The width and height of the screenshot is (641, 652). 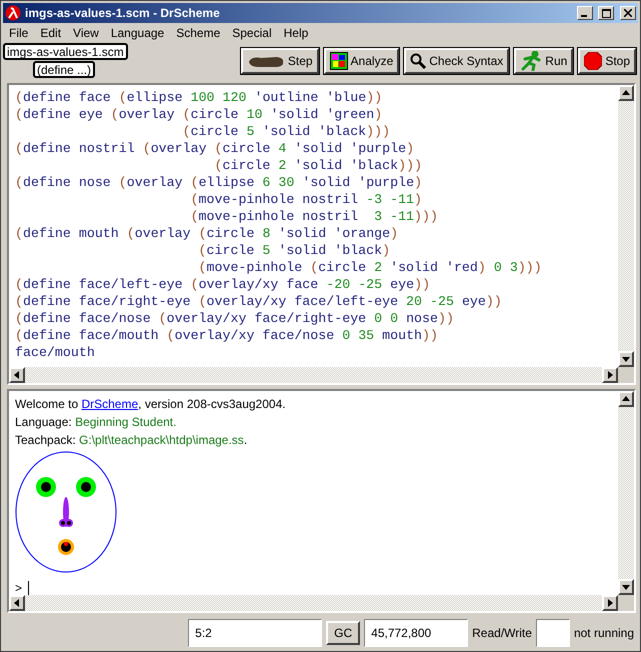 What do you see at coordinates (457, 61) in the screenshot?
I see `toolbar-button: Check Syntax` at bounding box center [457, 61].